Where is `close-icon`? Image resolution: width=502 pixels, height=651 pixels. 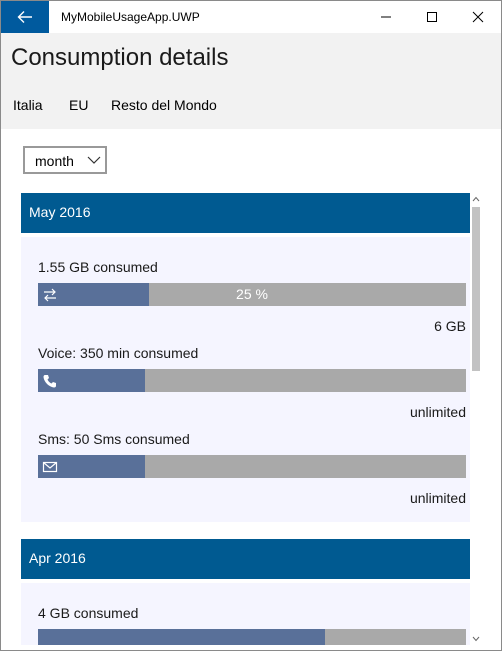 close-icon is located at coordinates (478, 17).